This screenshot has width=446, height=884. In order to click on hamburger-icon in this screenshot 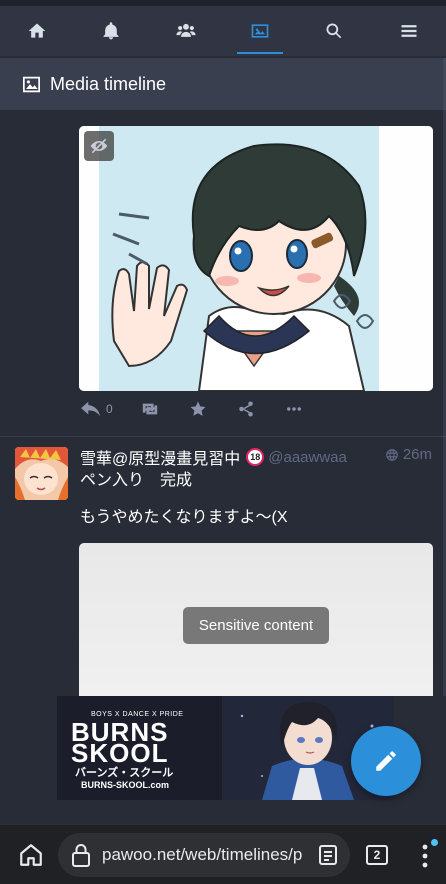, I will do `click(409, 31)`.